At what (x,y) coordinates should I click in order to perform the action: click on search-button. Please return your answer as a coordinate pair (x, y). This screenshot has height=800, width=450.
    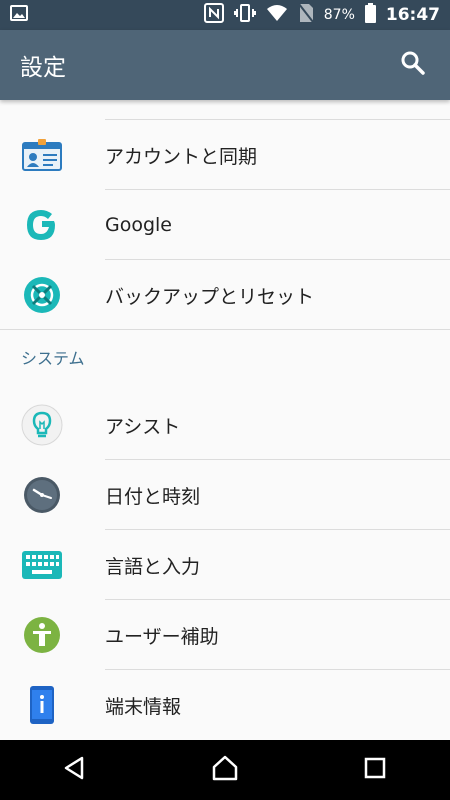
    Looking at the image, I should click on (413, 65).